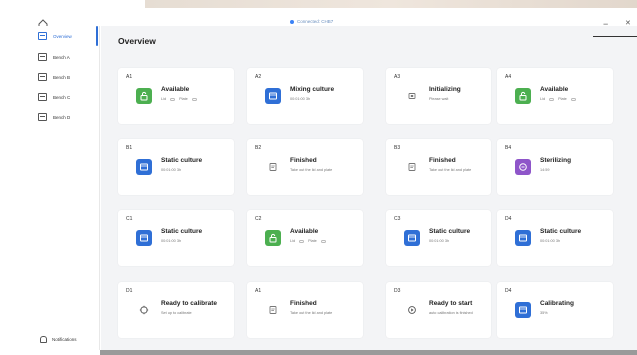 The width and height of the screenshot is (637, 355). Describe the element at coordinates (54, 77) in the screenshot. I see `sidebar-item-bench-b: Bench B` at that location.